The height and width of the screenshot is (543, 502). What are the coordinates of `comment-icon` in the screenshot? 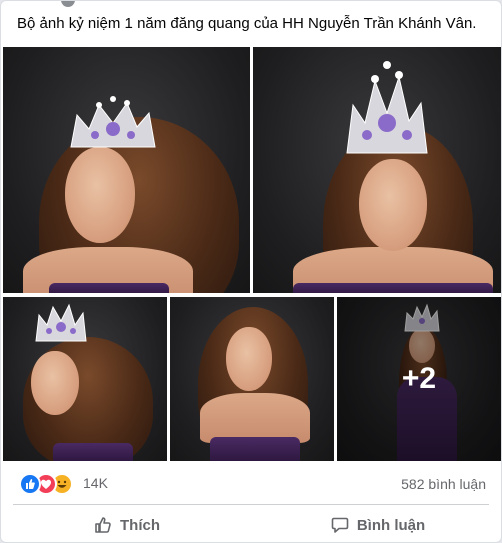 It's located at (340, 525).